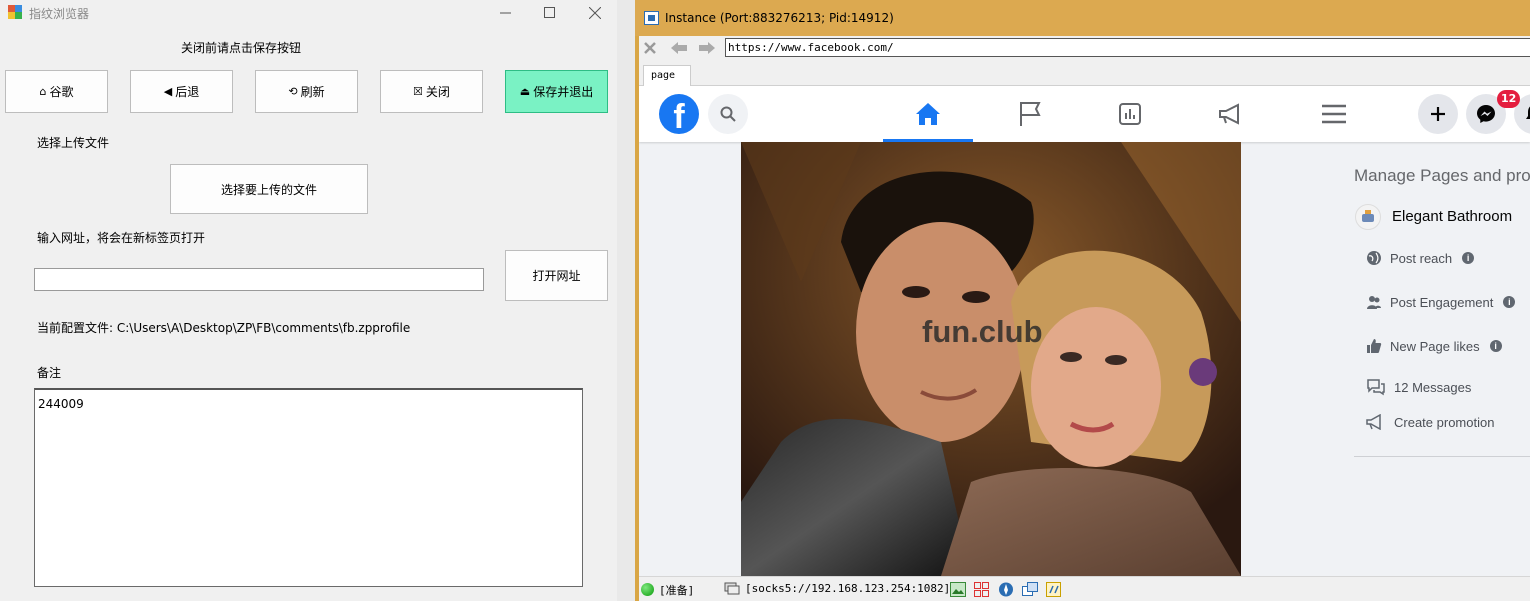 The image size is (1530, 601). What do you see at coordinates (312, 92) in the screenshot?
I see `refresh-button-label: 刷新` at bounding box center [312, 92].